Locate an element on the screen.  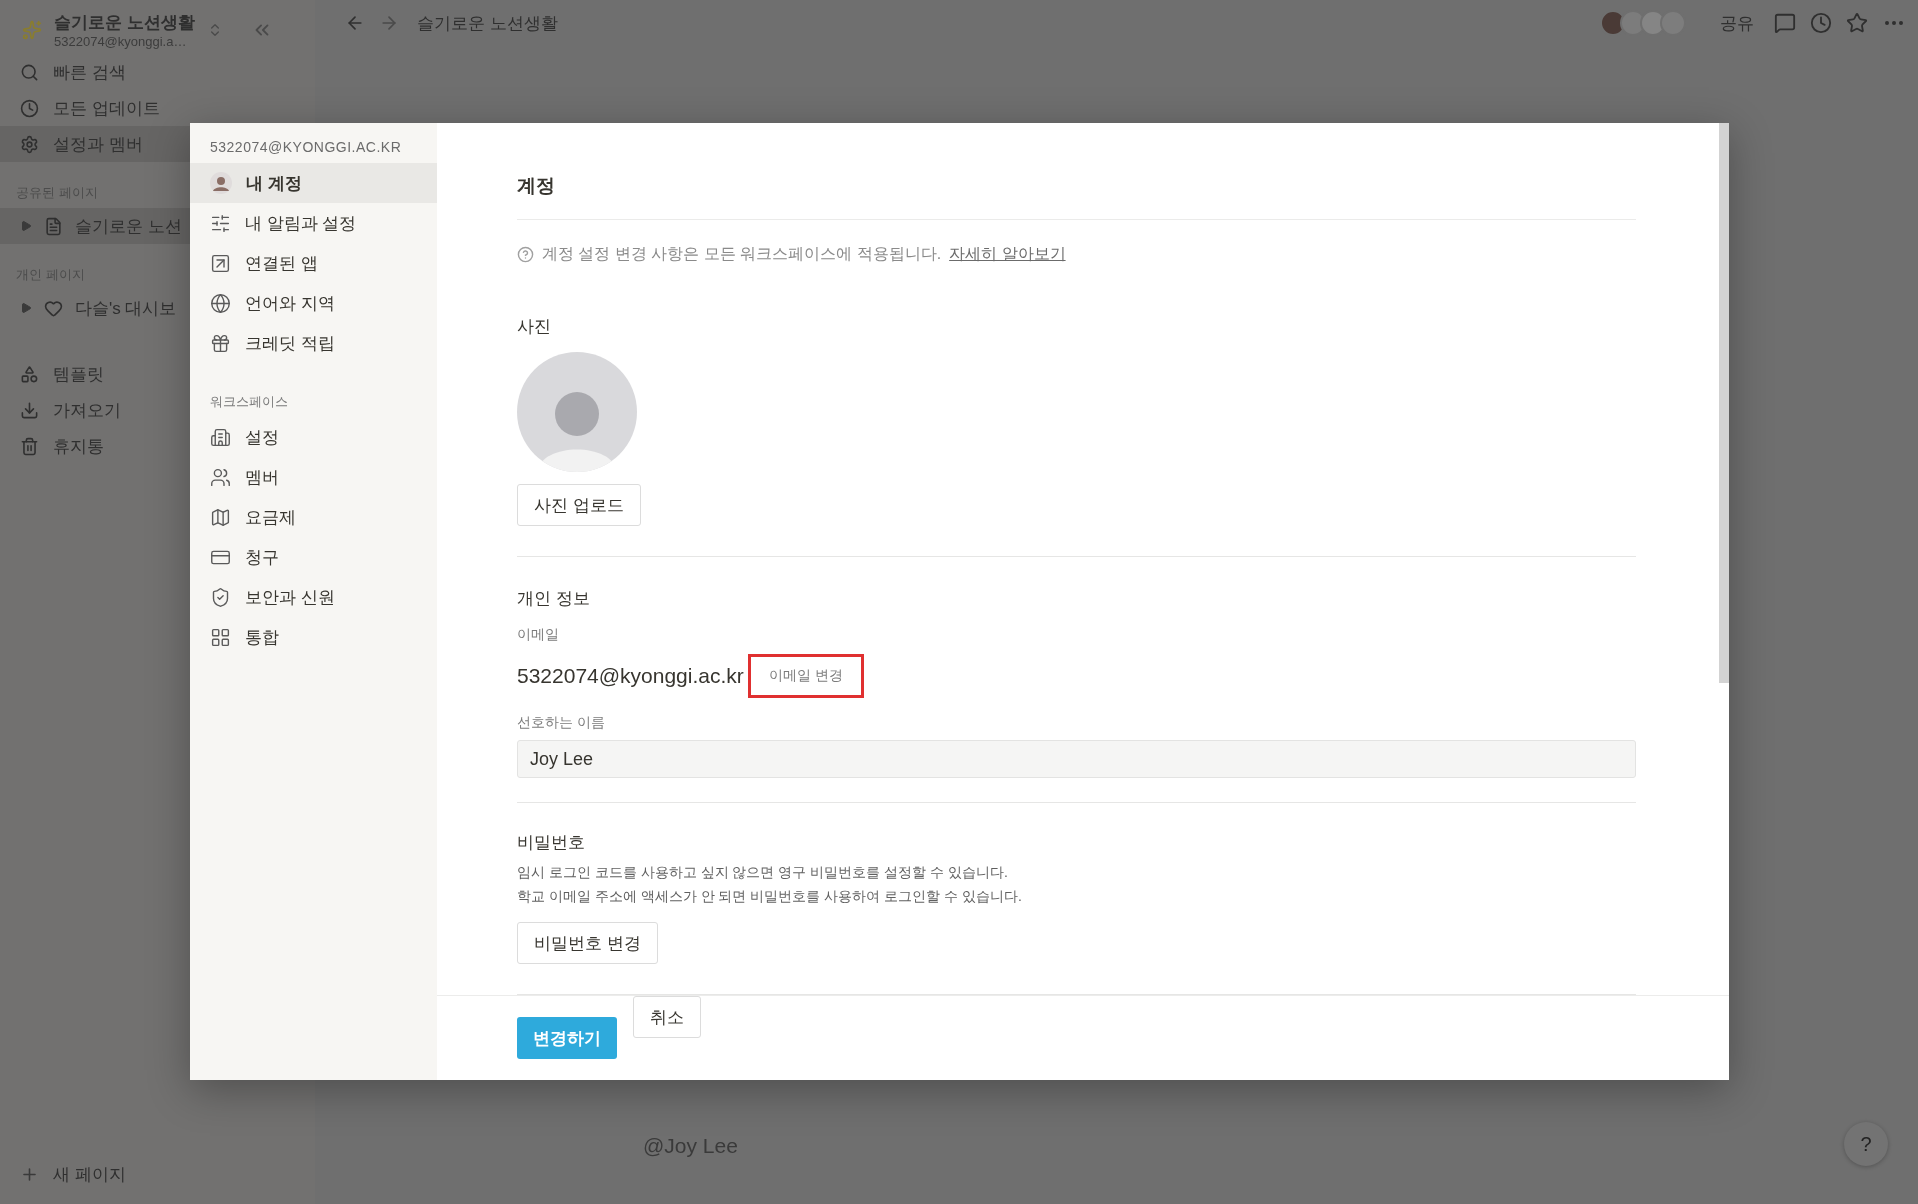
settings-nav-item: 설정 is located at coordinates (313, 437).